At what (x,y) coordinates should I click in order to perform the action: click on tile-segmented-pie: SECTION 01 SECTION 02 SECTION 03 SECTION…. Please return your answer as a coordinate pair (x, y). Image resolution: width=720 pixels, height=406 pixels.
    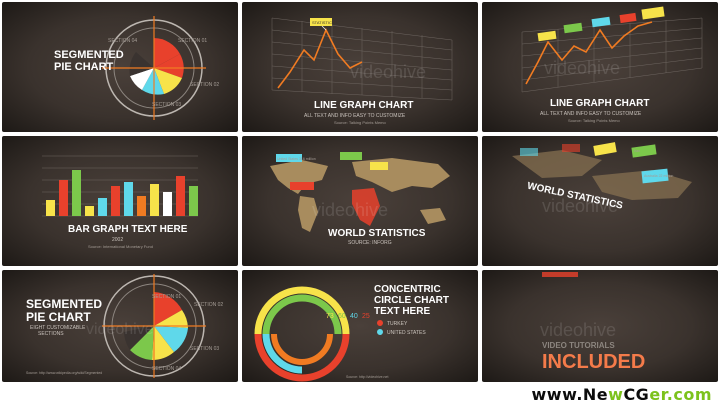
    Looking at the image, I should click on (120, 67).